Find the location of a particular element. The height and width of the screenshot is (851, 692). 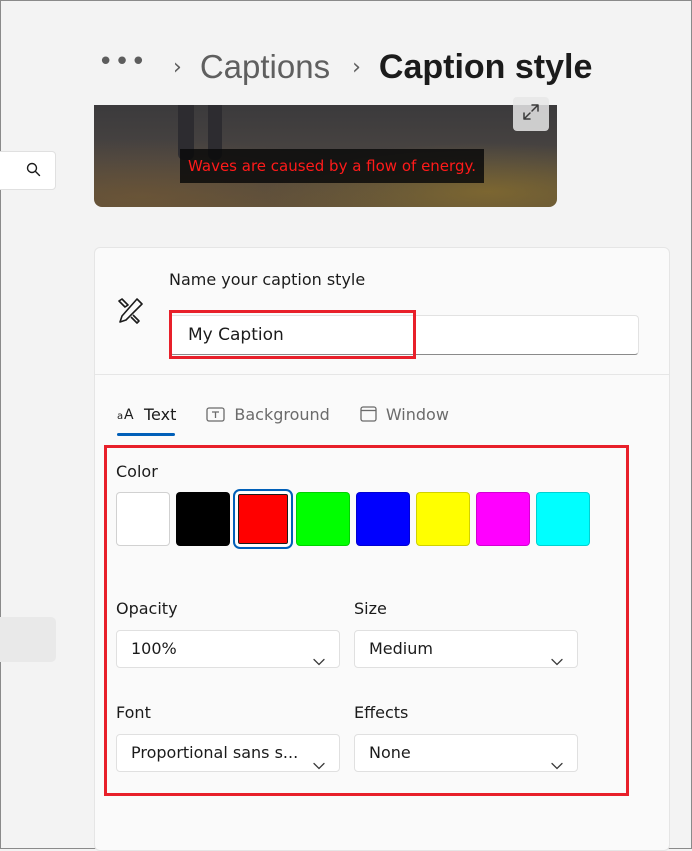

breadcrumb-more-button: ••• is located at coordinates (122, 62).